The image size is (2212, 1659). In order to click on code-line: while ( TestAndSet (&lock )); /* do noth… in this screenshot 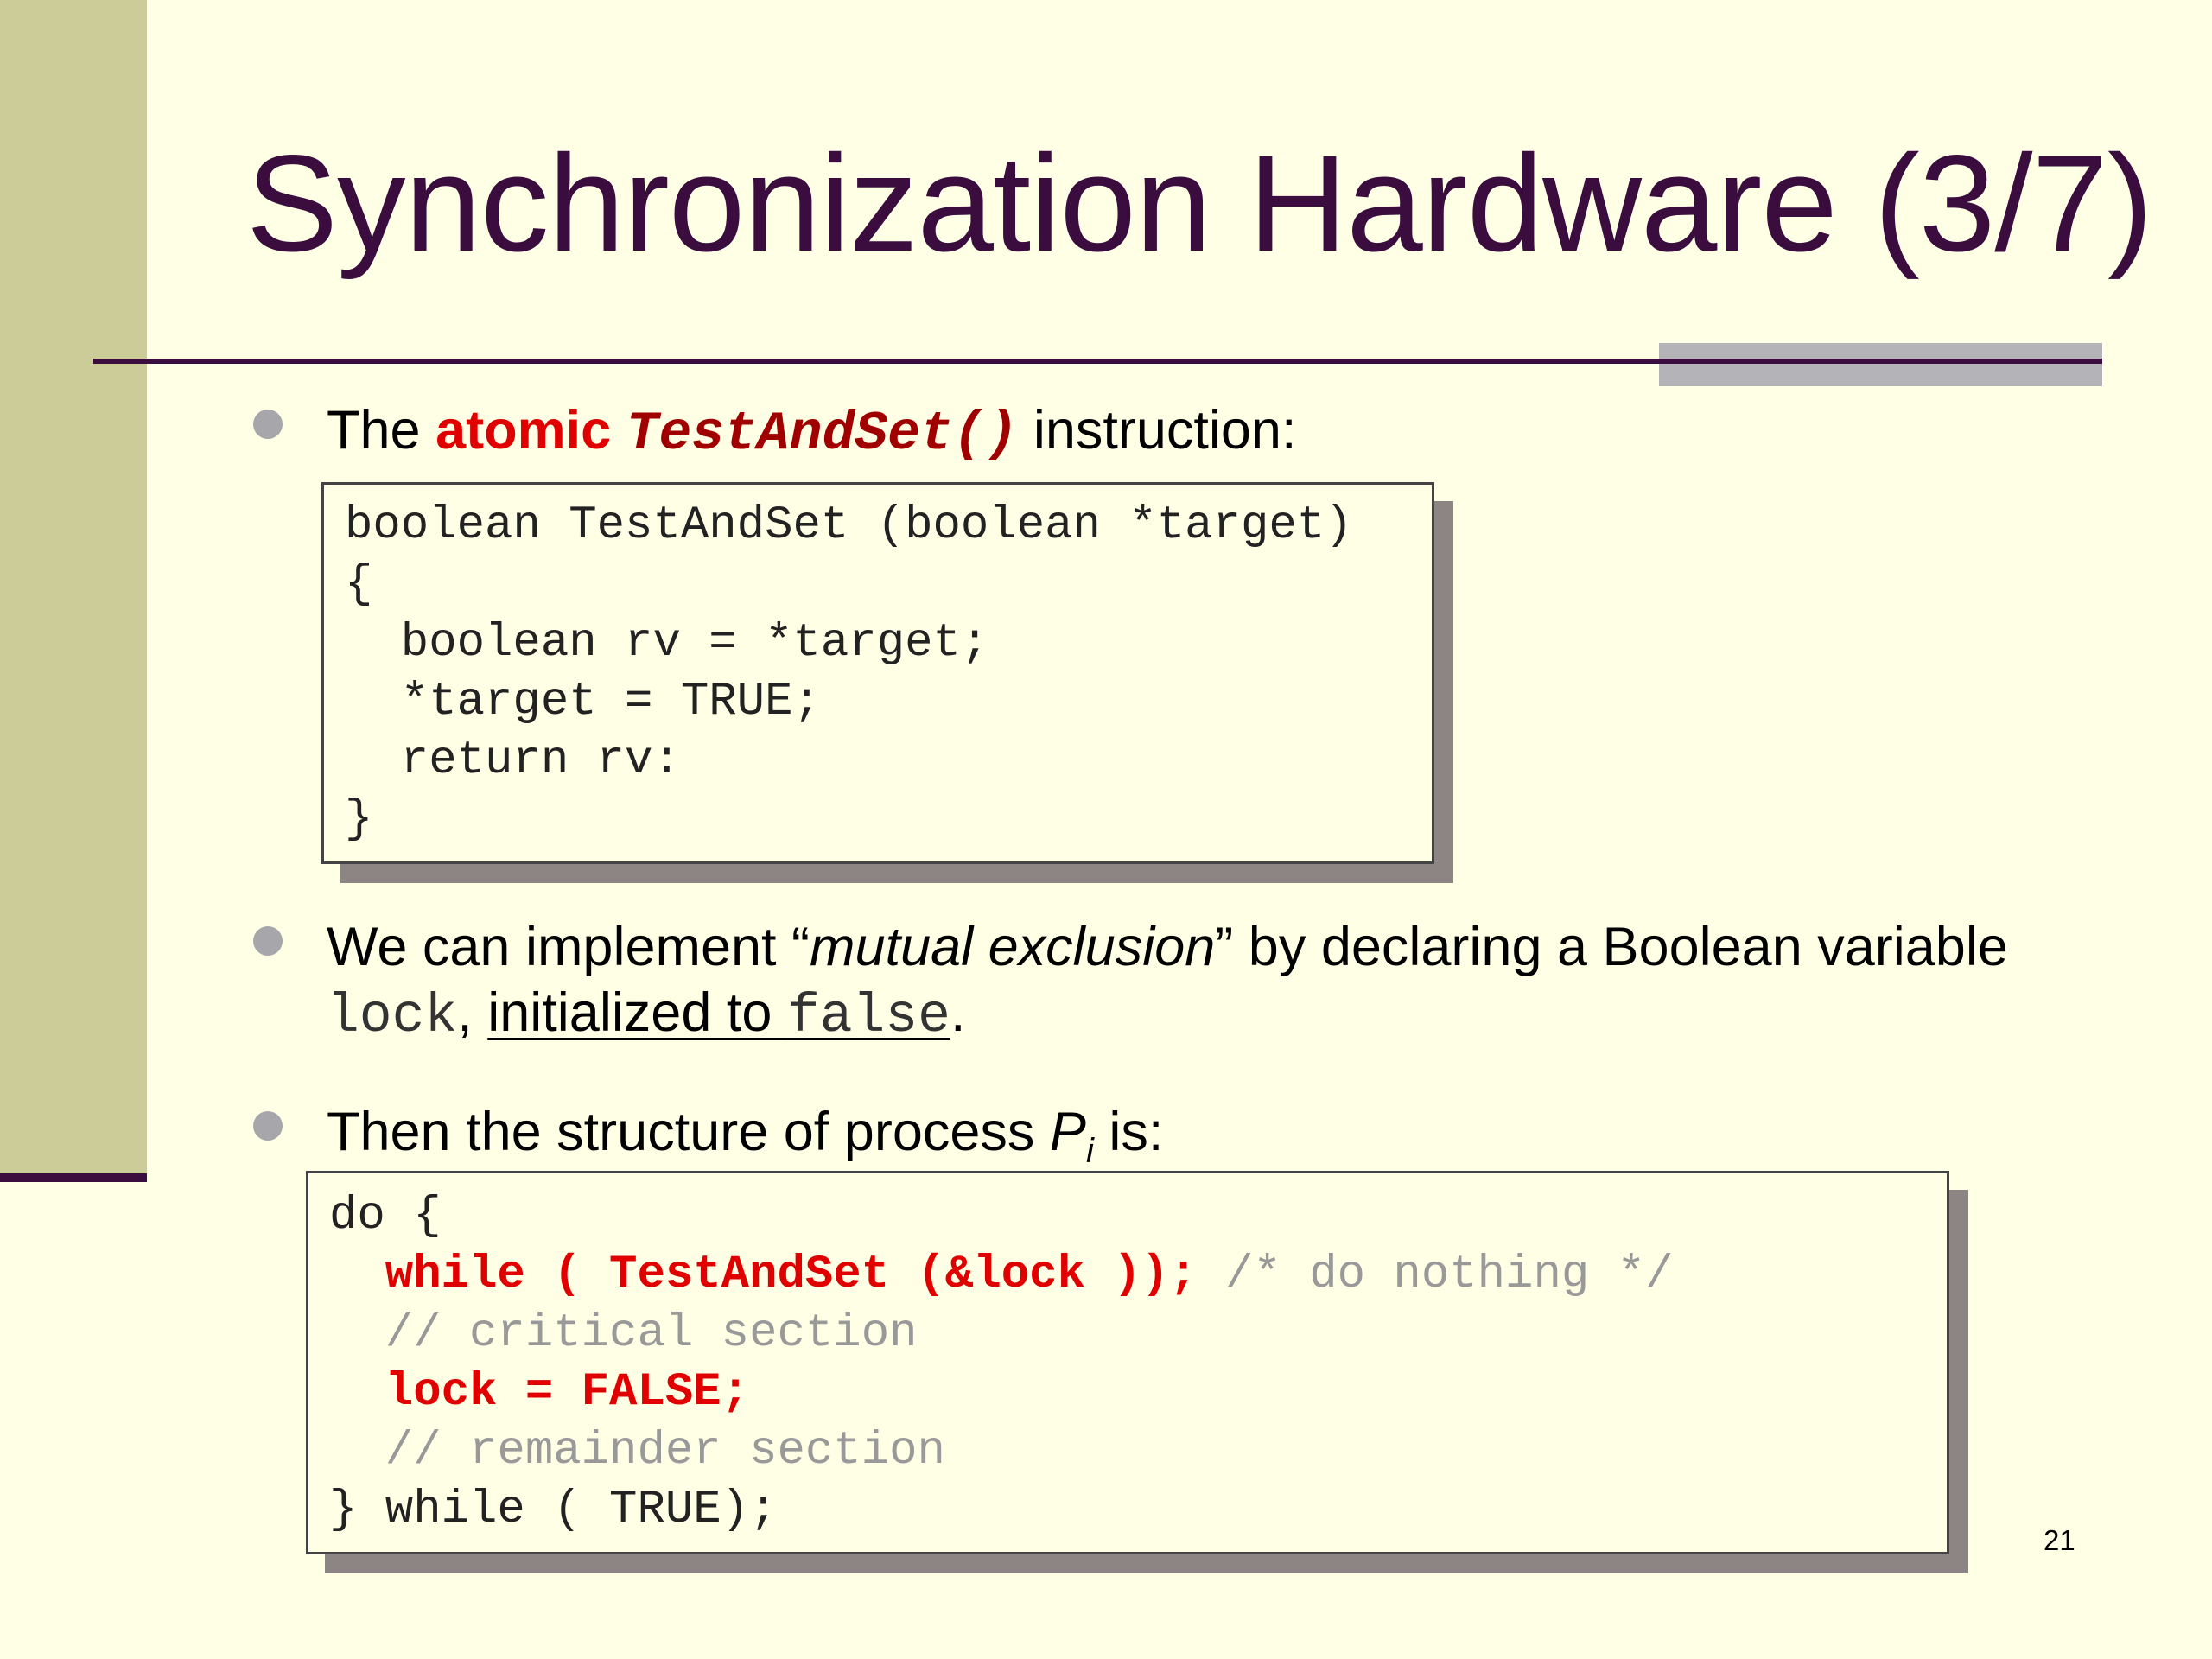, I will do `click(1001, 1275)`.